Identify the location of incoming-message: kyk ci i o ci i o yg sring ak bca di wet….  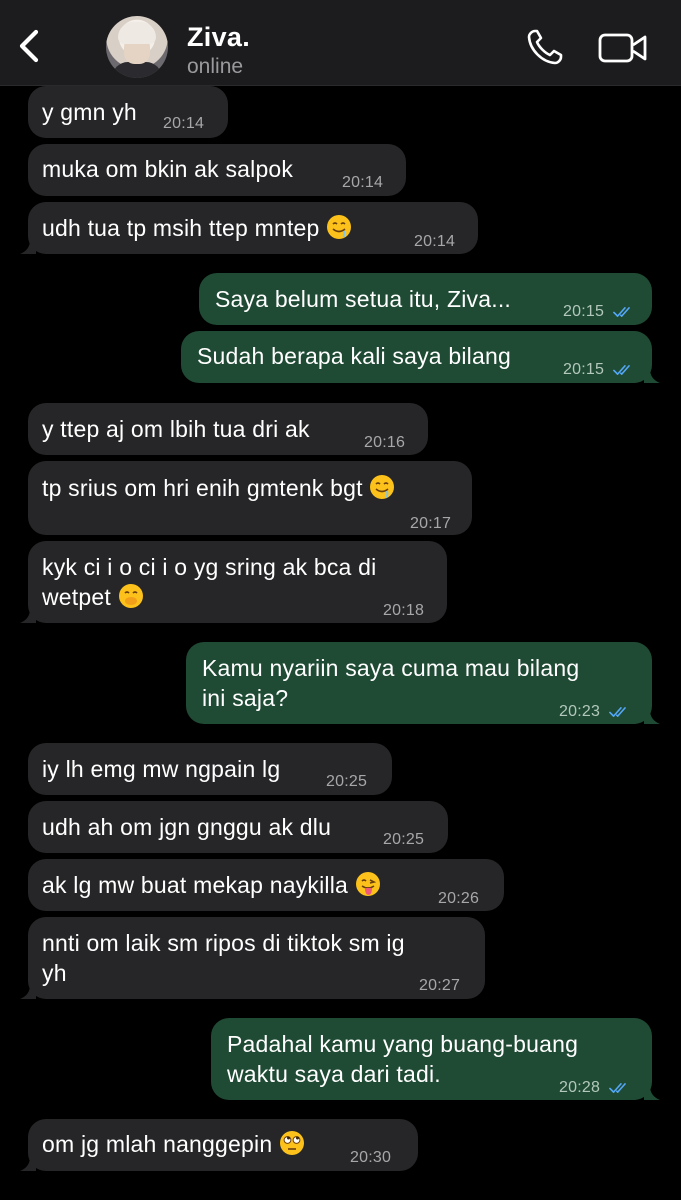
(233, 582).